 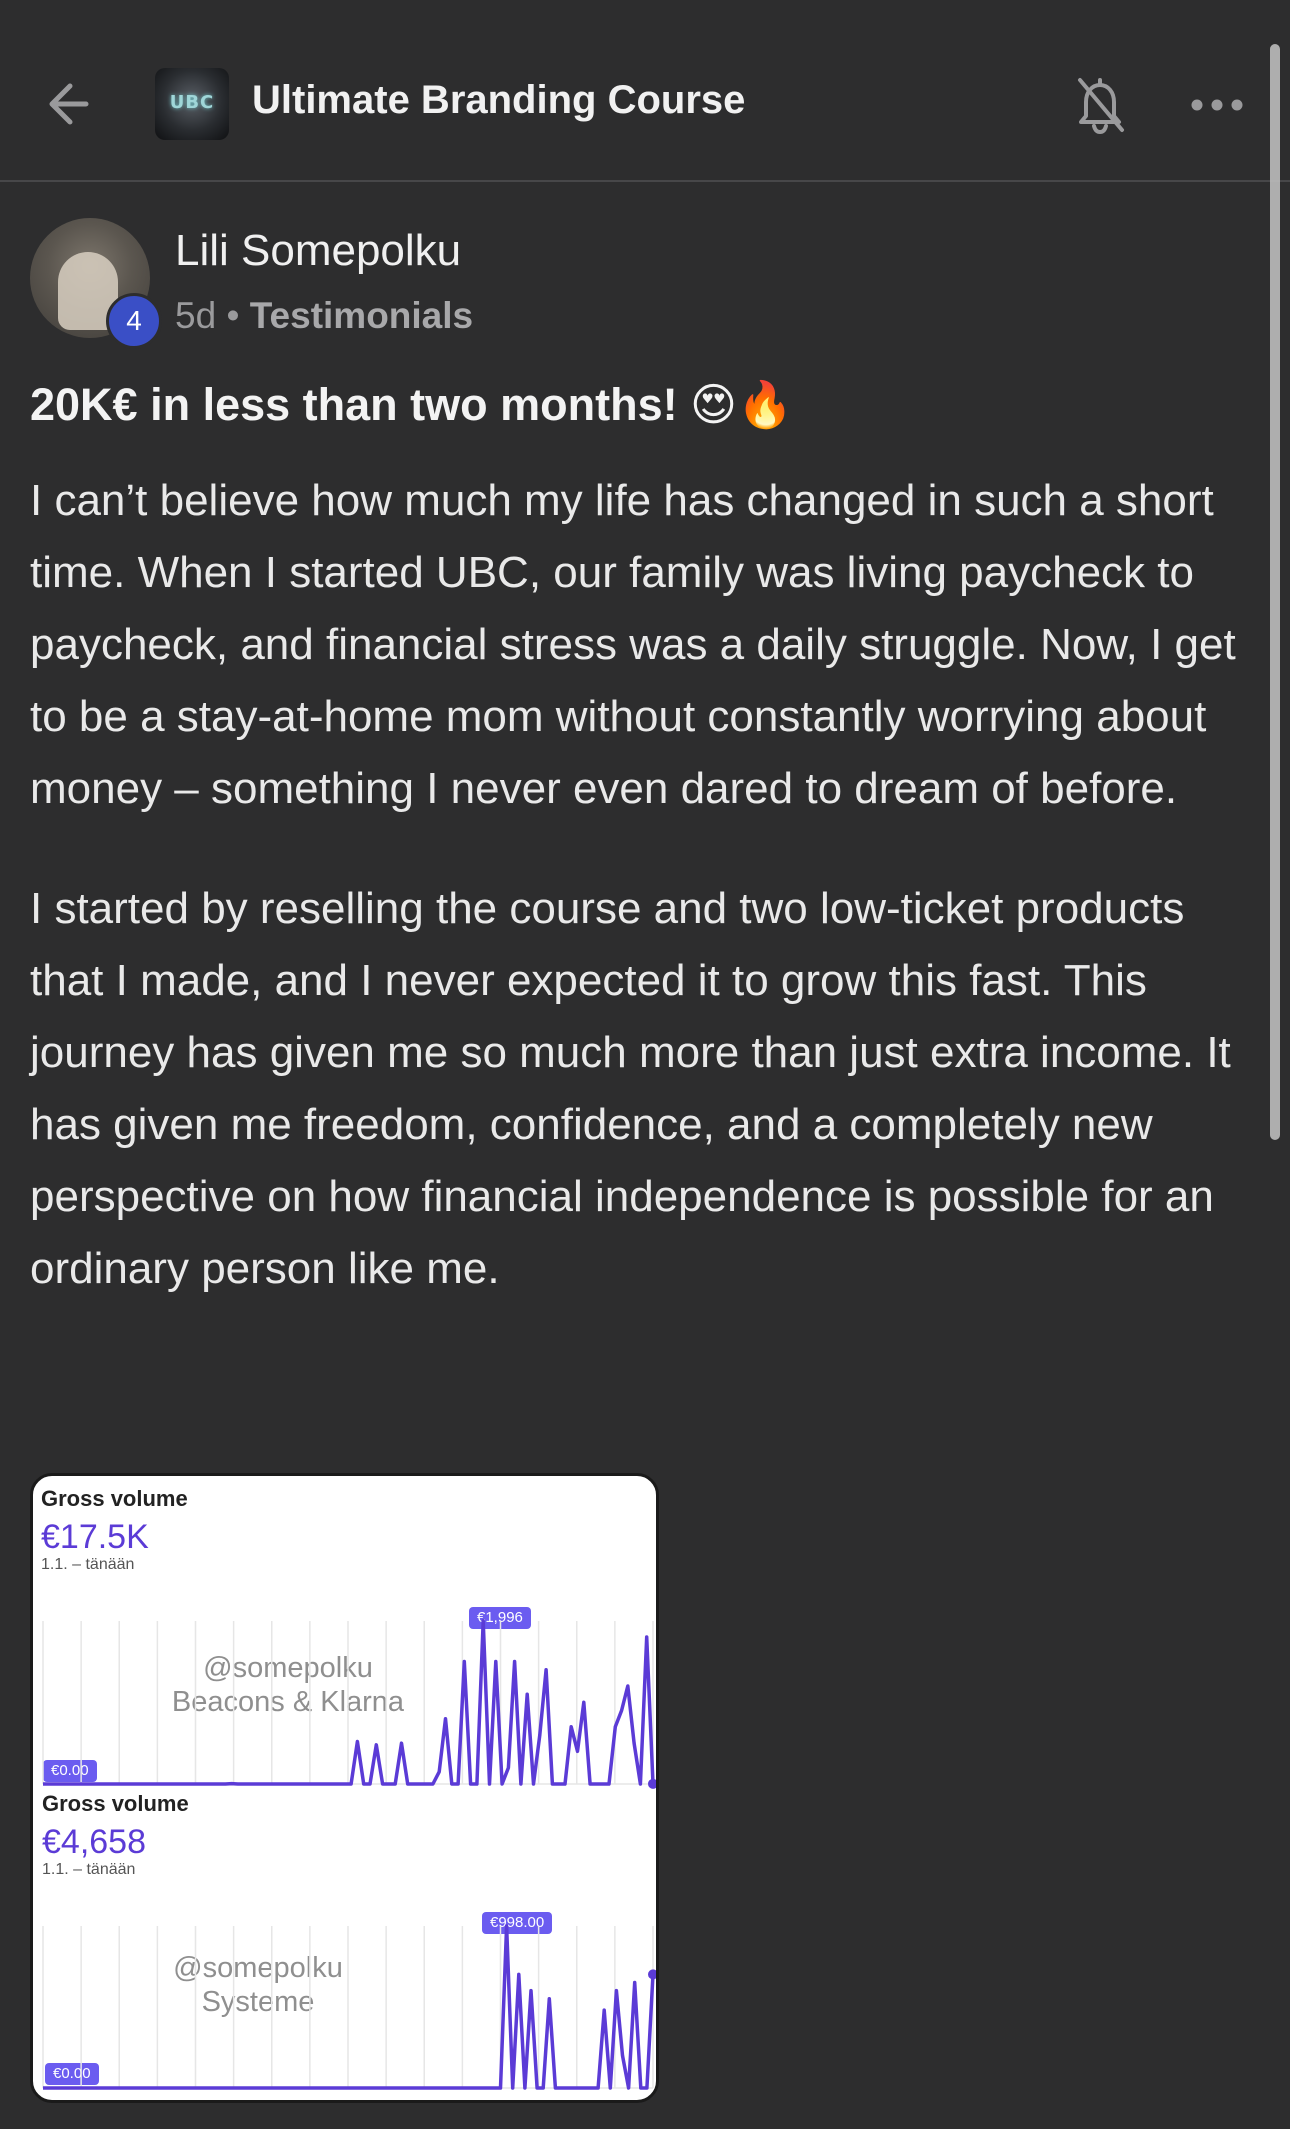 I want to click on level-badge: 4, so click(x=134, y=321).